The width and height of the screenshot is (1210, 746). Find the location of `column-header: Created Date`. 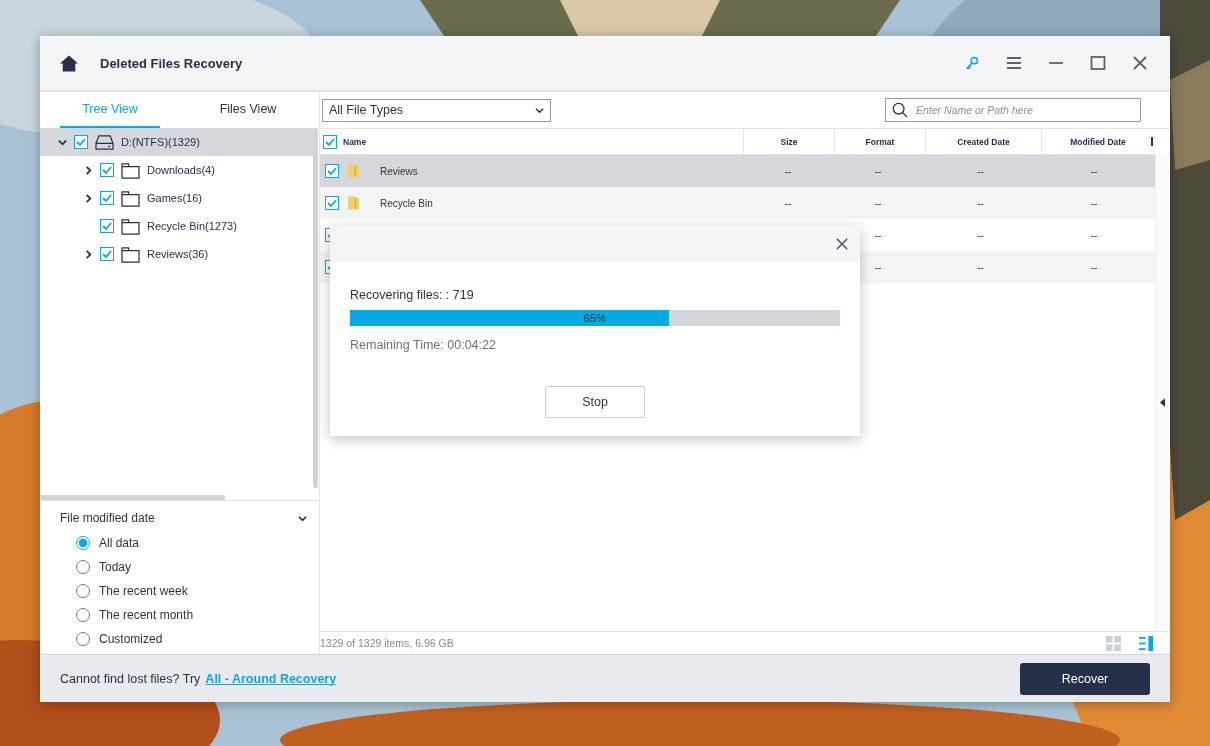

column-header: Created Date is located at coordinates (983, 141).